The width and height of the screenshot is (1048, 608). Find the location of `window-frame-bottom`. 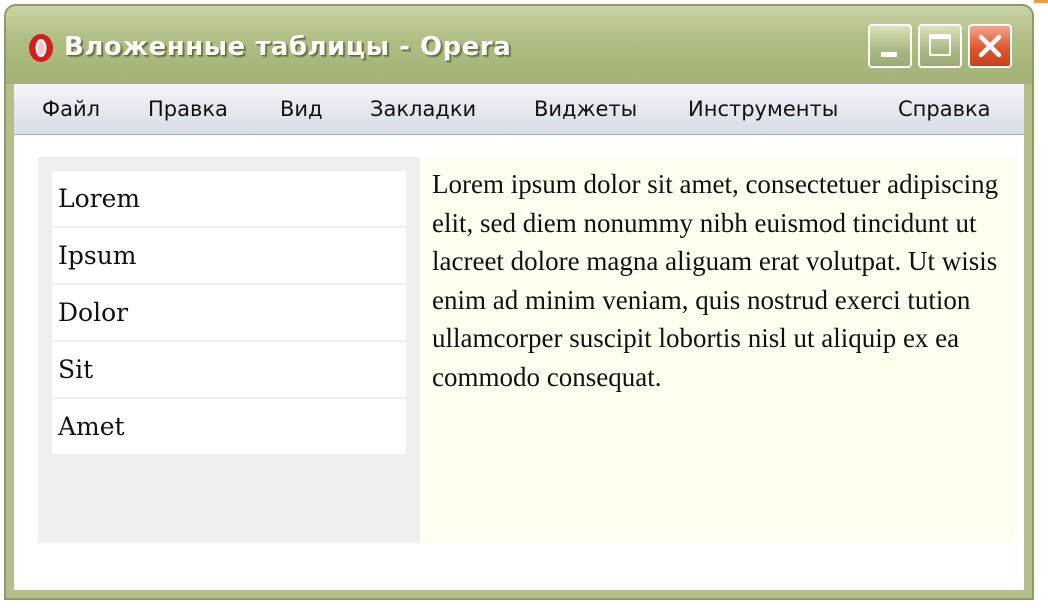

window-frame-bottom is located at coordinates (519, 594).